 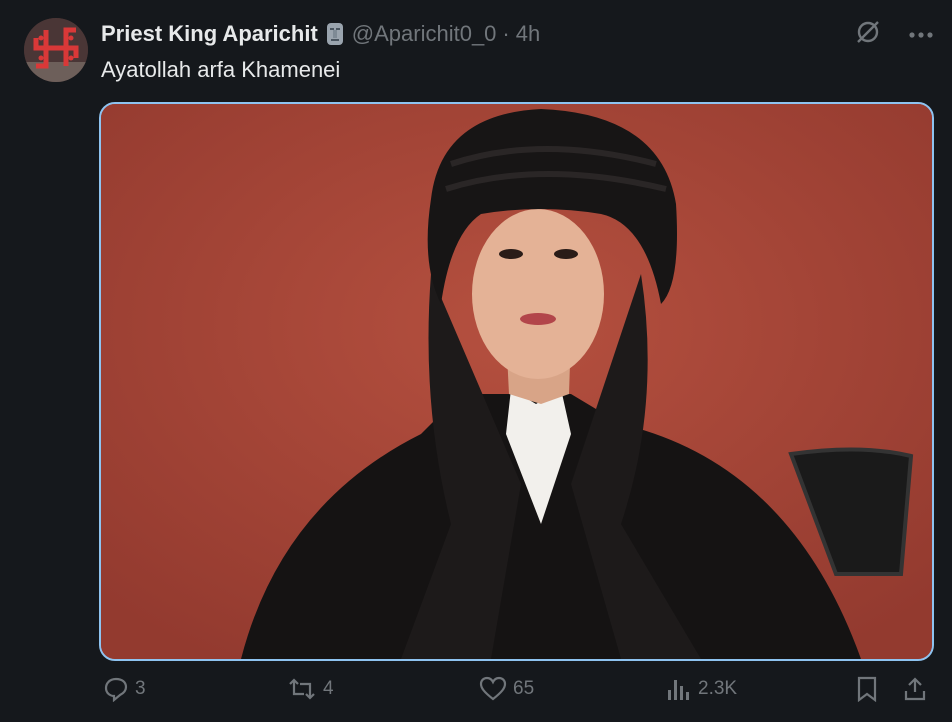 I want to click on reply-count: 3, so click(x=140, y=688).